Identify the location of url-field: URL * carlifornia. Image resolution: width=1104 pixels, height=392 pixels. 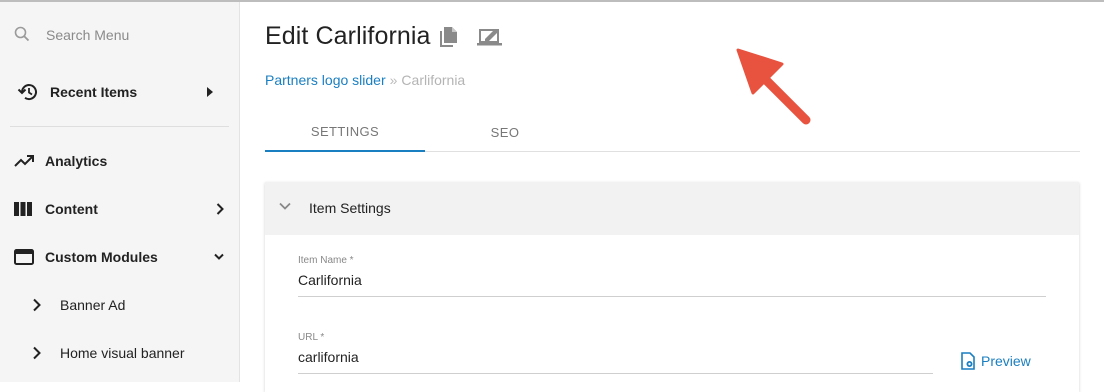
(615, 353).